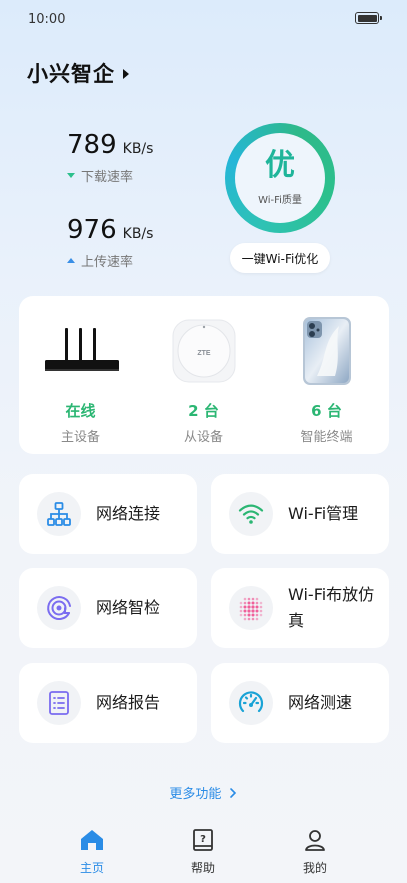 This screenshot has height=883, width=407. I want to click on tab-help: ? 帮助, so click(203, 852).